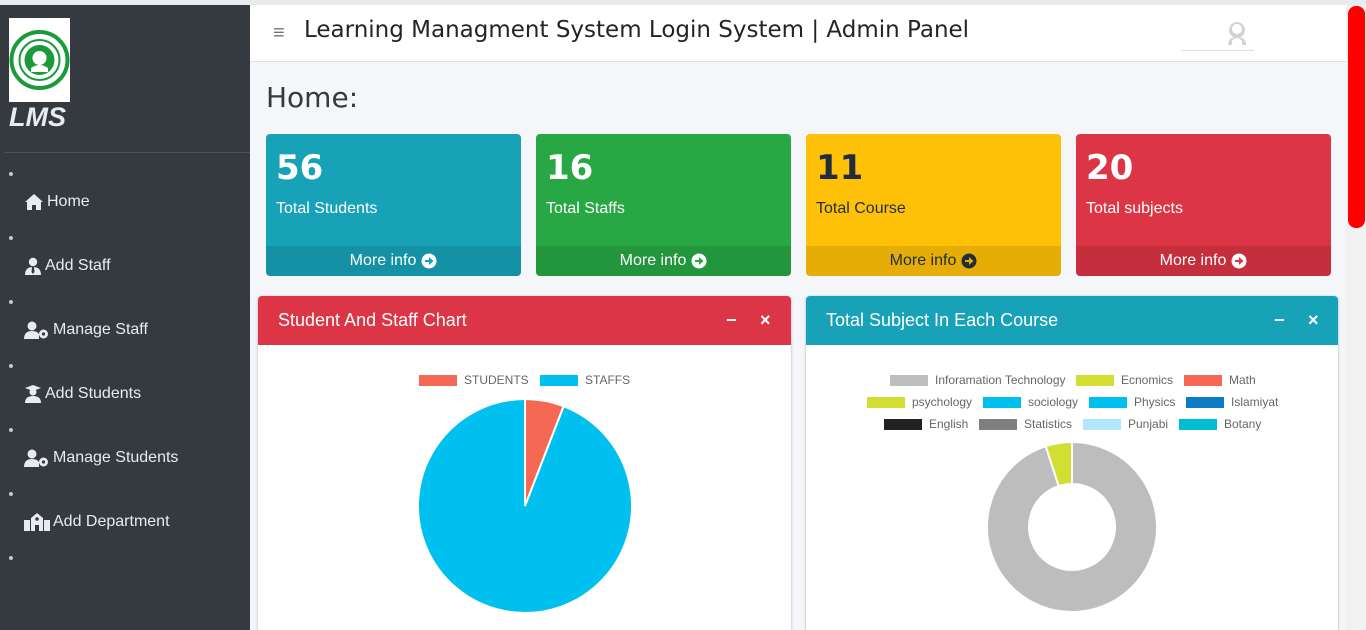 The width and height of the screenshot is (1366, 630). What do you see at coordinates (978, 380) in the screenshot?
I see `legend-item: Inforamation Technology` at bounding box center [978, 380].